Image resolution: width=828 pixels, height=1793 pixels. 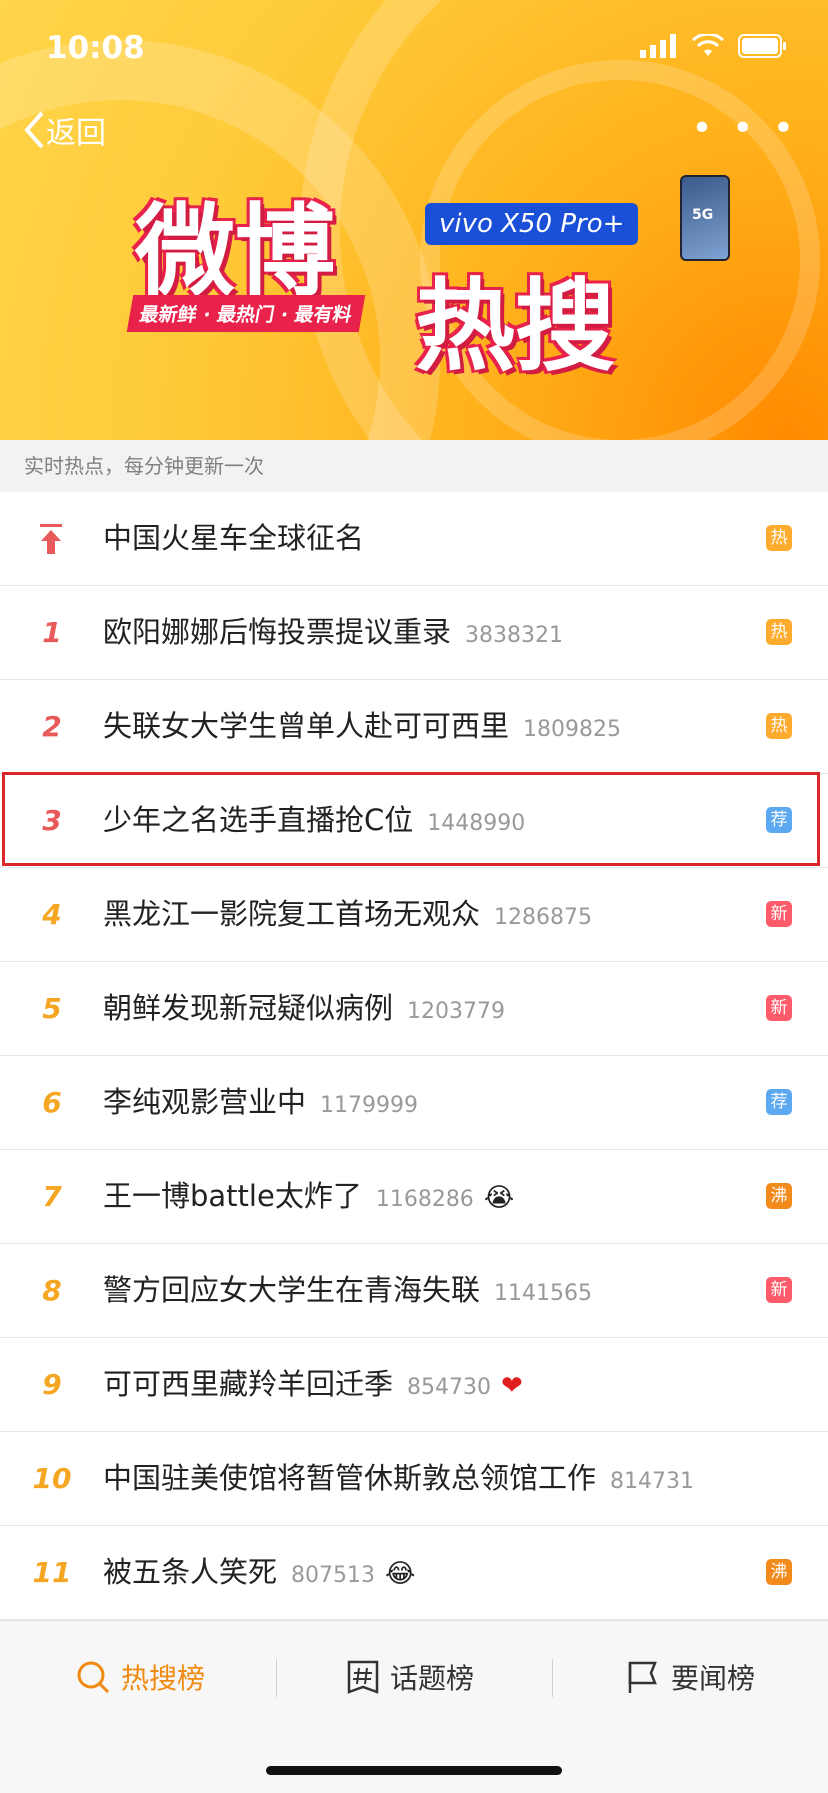 I want to click on row-title-text: 警方回应女大学生在青海失联, so click(x=292, y=1290).